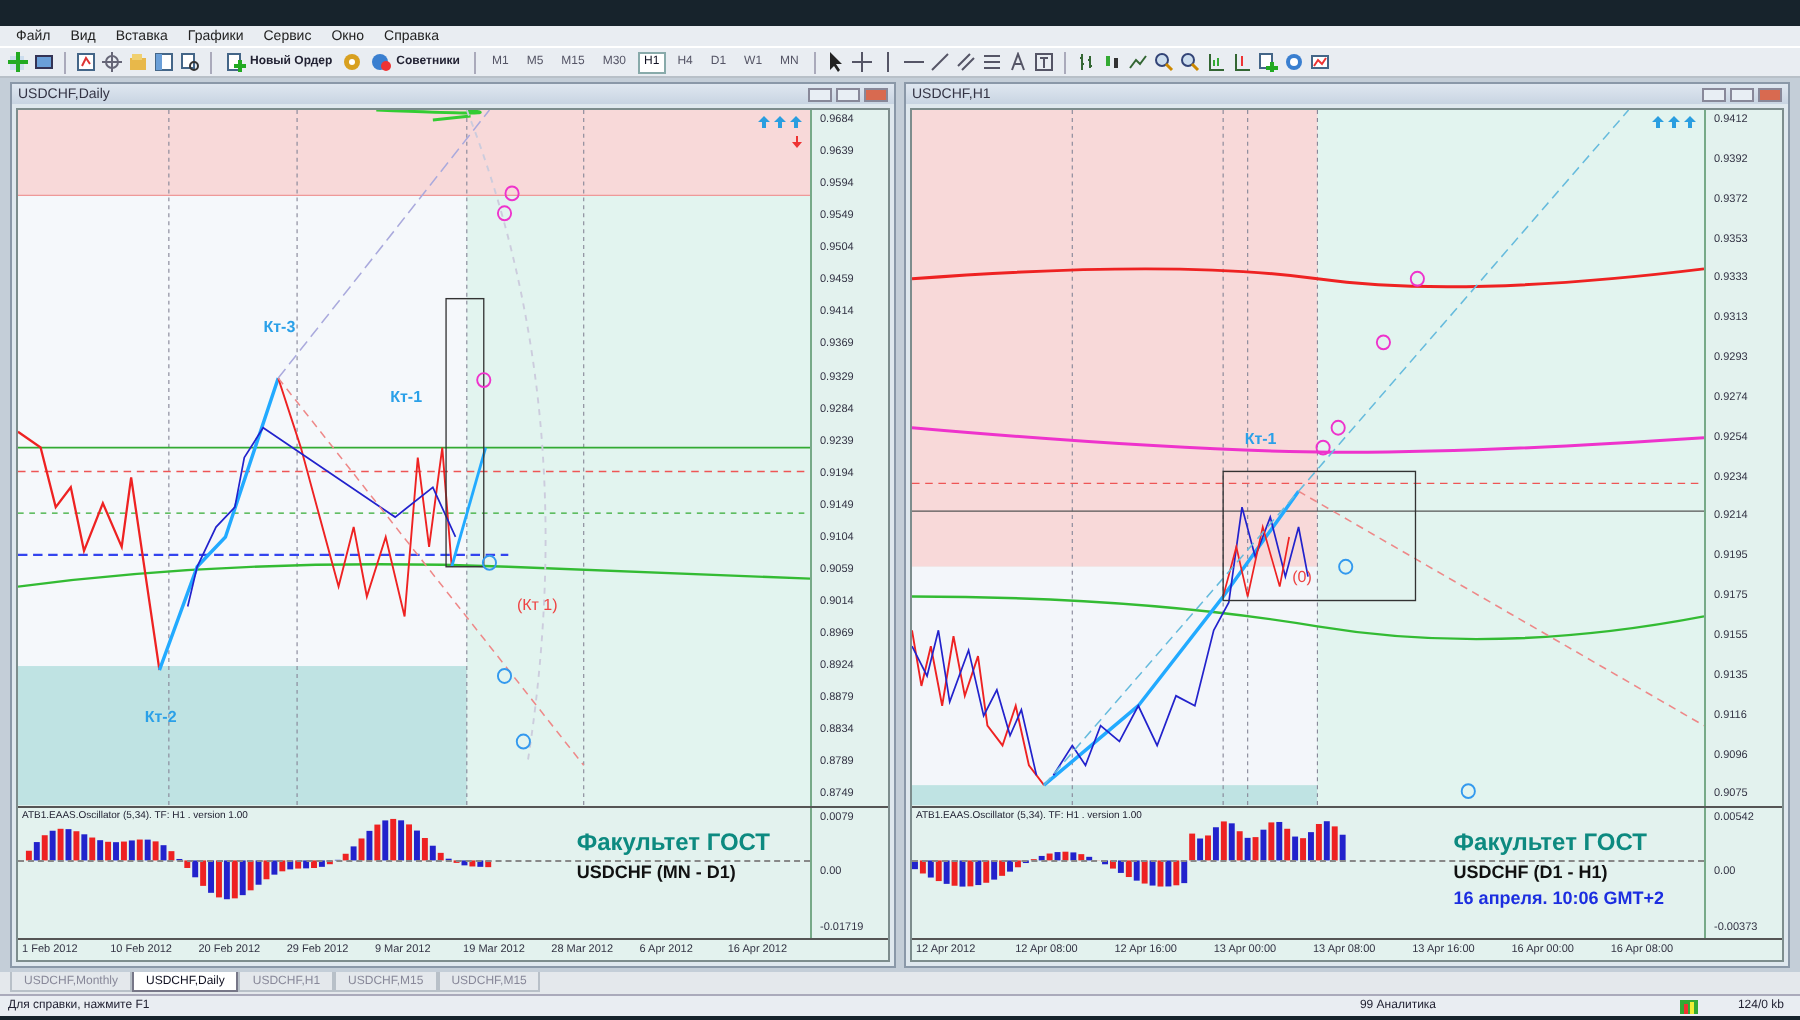  Describe the element at coordinates (1302, 577) in the screenshot. I see `wave-label: (0)` at that location.